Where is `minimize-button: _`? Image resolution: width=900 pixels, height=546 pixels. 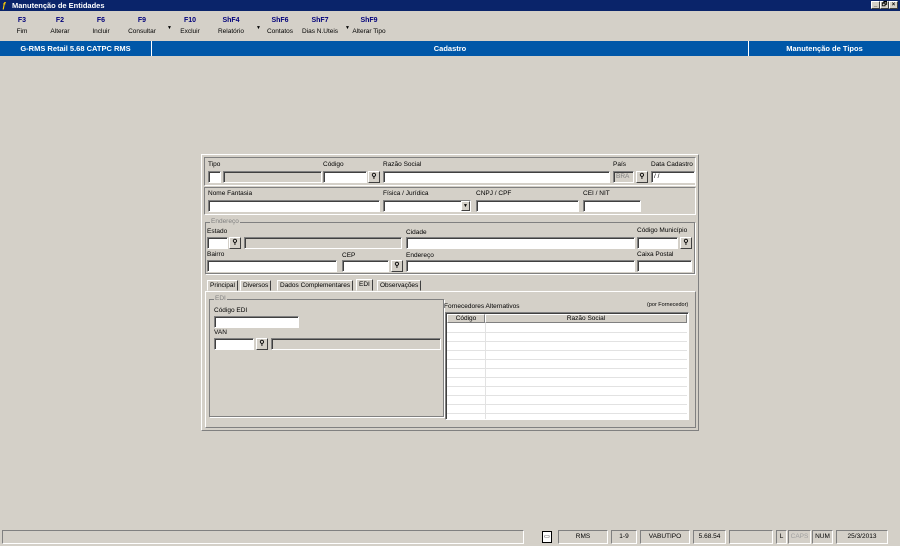 minimize-button: _ is located at coordinates (875, 5).